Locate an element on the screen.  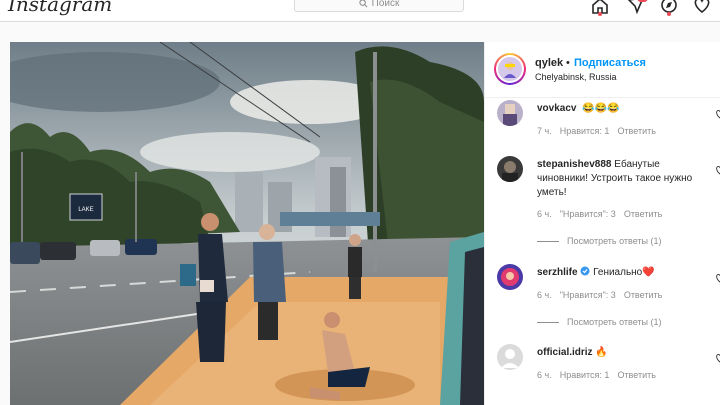
avatar is located at coordinates (510, 69).